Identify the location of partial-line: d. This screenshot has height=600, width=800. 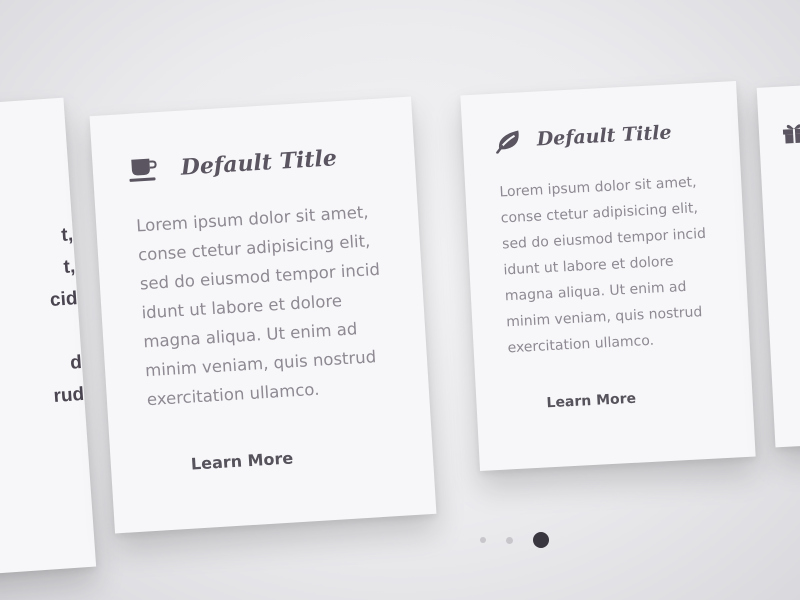
(76, 362).